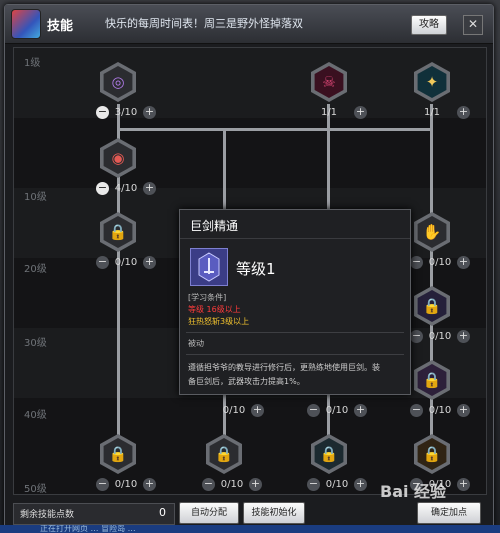  I want to click on greatsword-icon, so click(209, 267).